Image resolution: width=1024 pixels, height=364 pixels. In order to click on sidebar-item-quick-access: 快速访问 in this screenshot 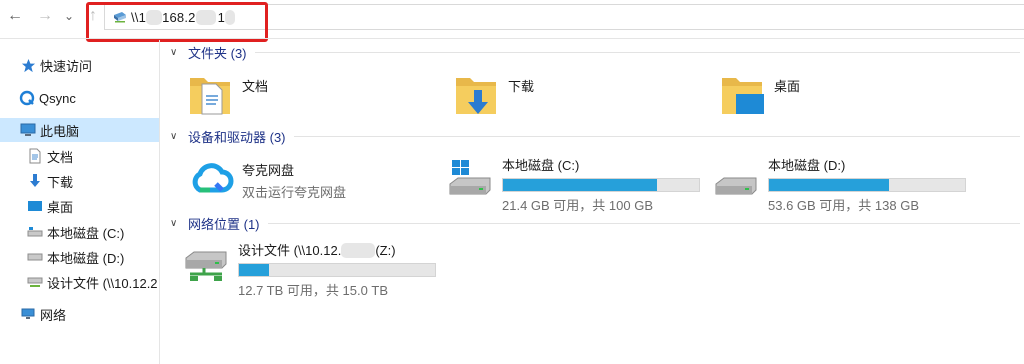, I will do `click(80, 65)`.